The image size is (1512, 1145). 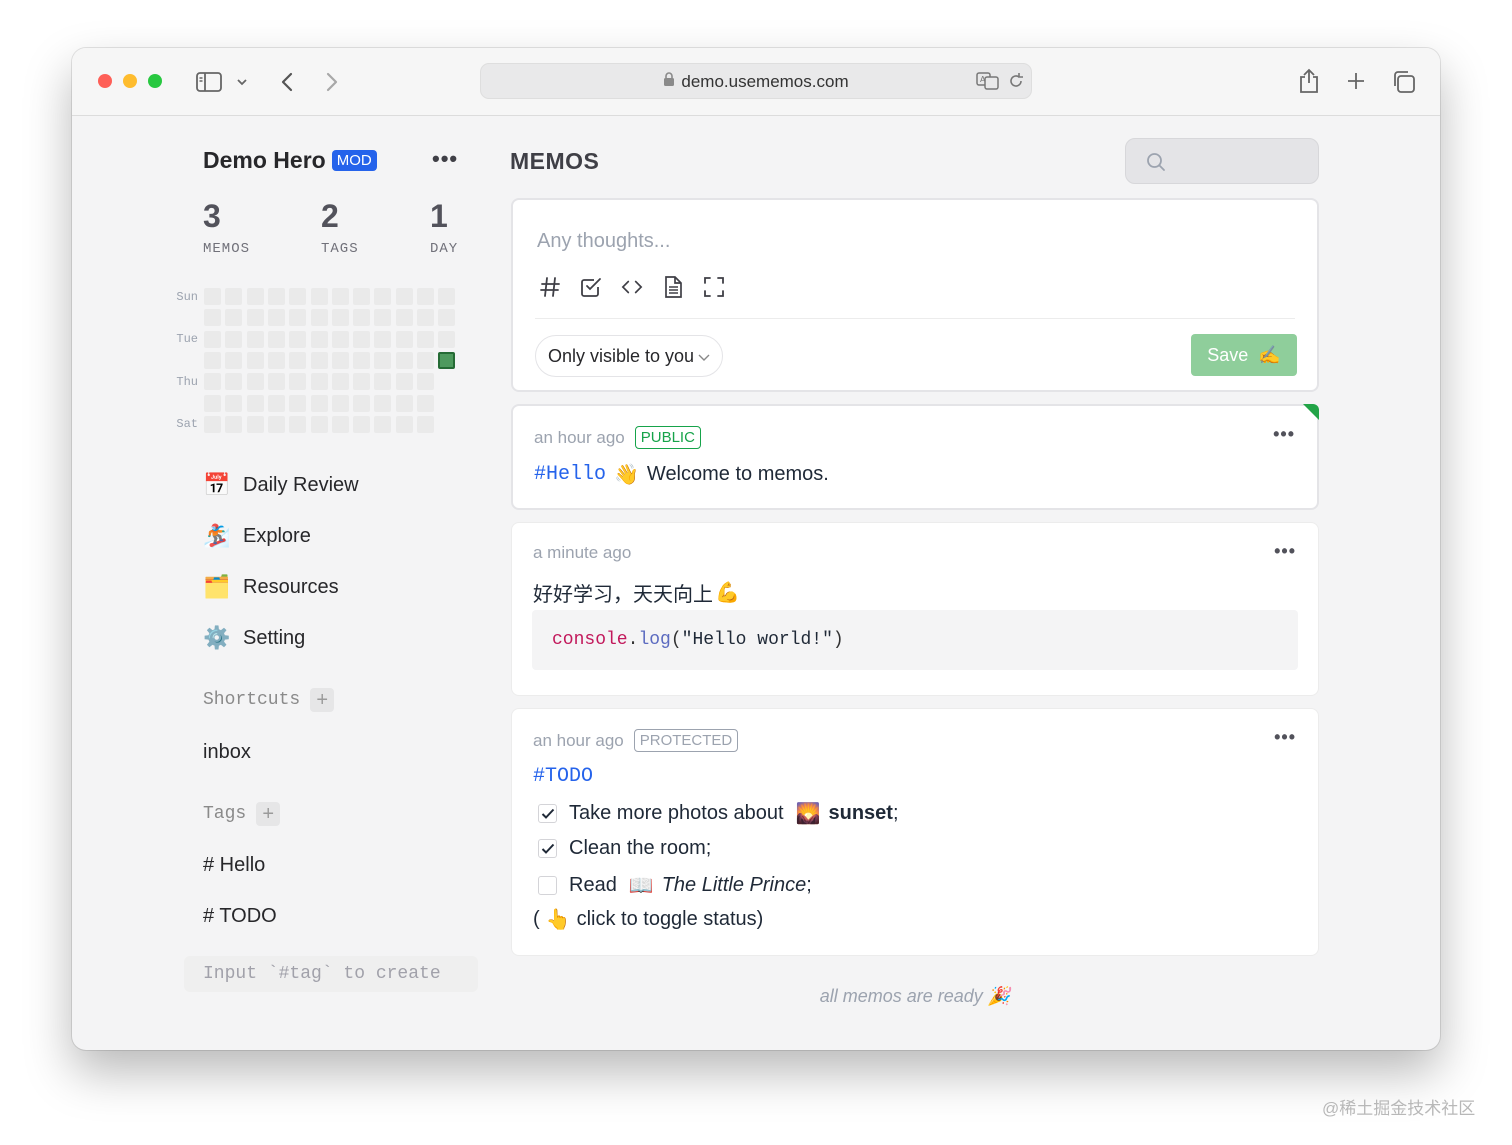 I want to click on memo-tag: #Hello, so click(x=570, y=474).